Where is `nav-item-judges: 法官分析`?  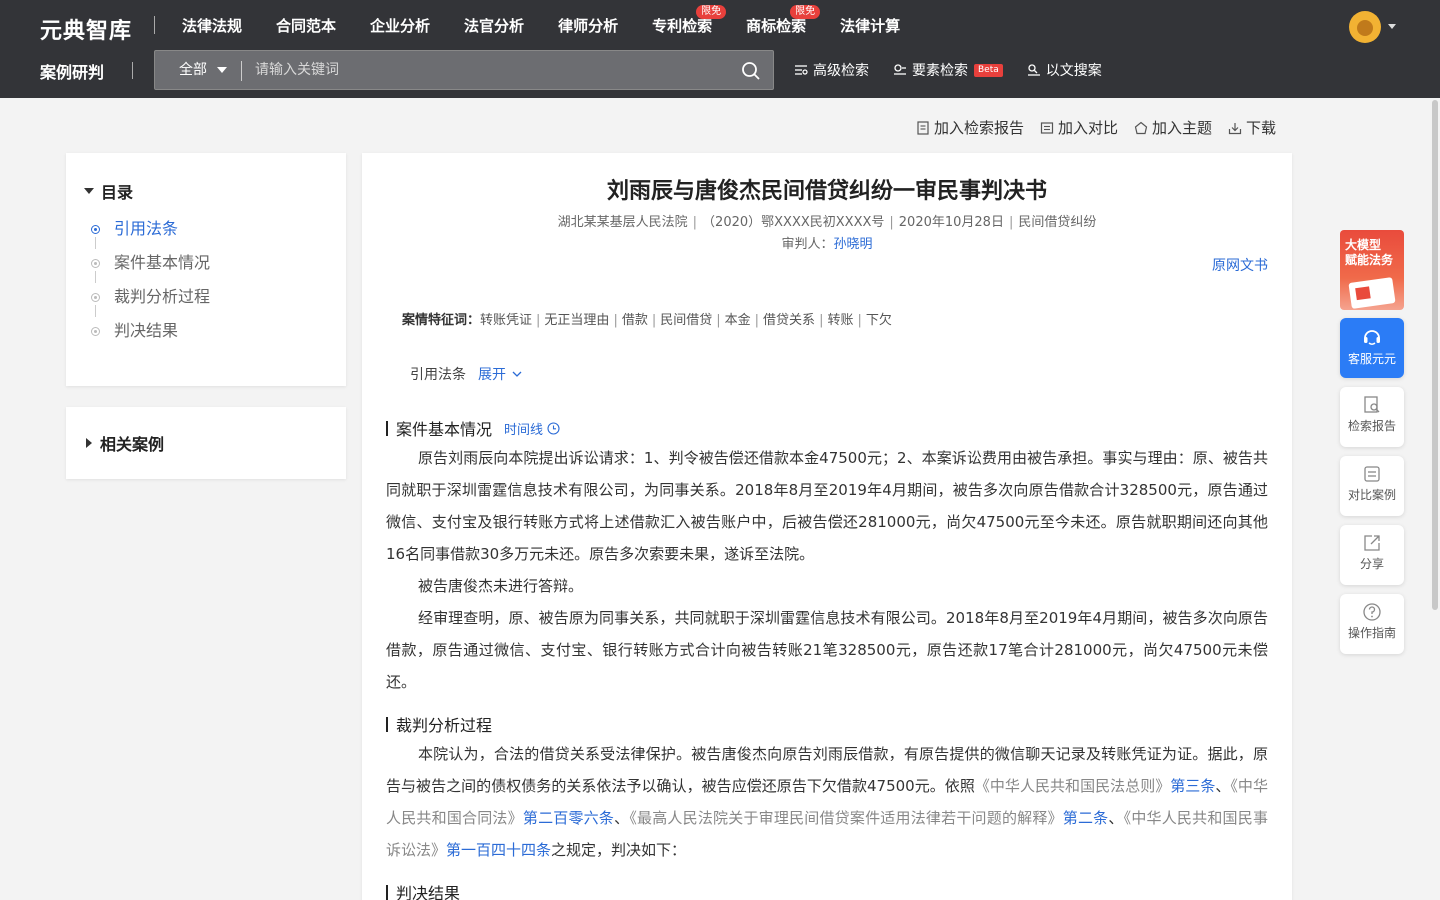
nav-item-judges: 法官分析 is located at coordinates (494, 26).